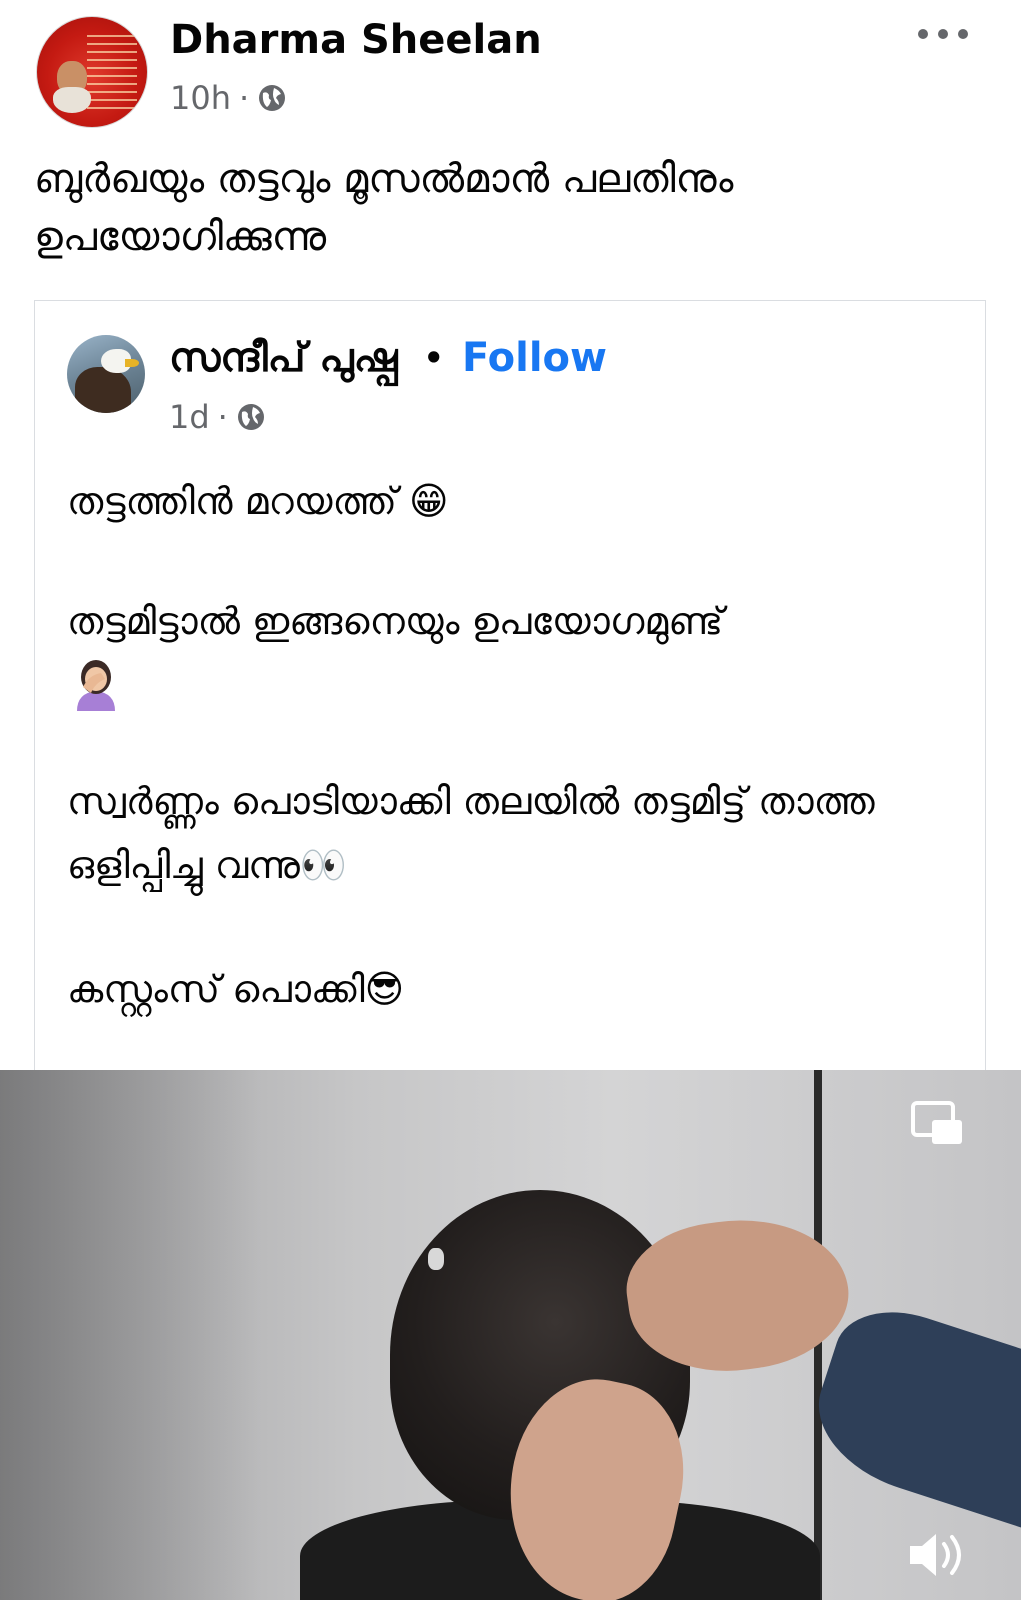  Describe the element at coordinates (938, 1555) in the screenshot. I see `volume-icon` at that location.